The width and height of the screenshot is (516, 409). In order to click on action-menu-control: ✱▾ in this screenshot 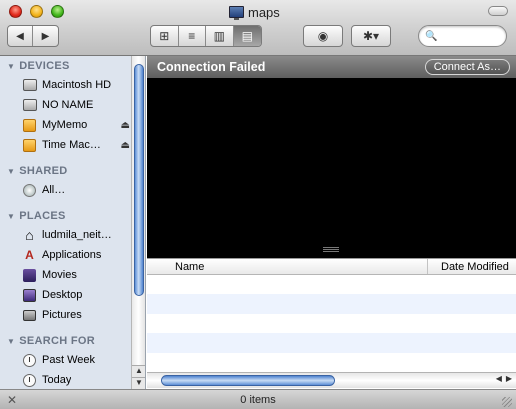, I will do `click(371, 36)`.